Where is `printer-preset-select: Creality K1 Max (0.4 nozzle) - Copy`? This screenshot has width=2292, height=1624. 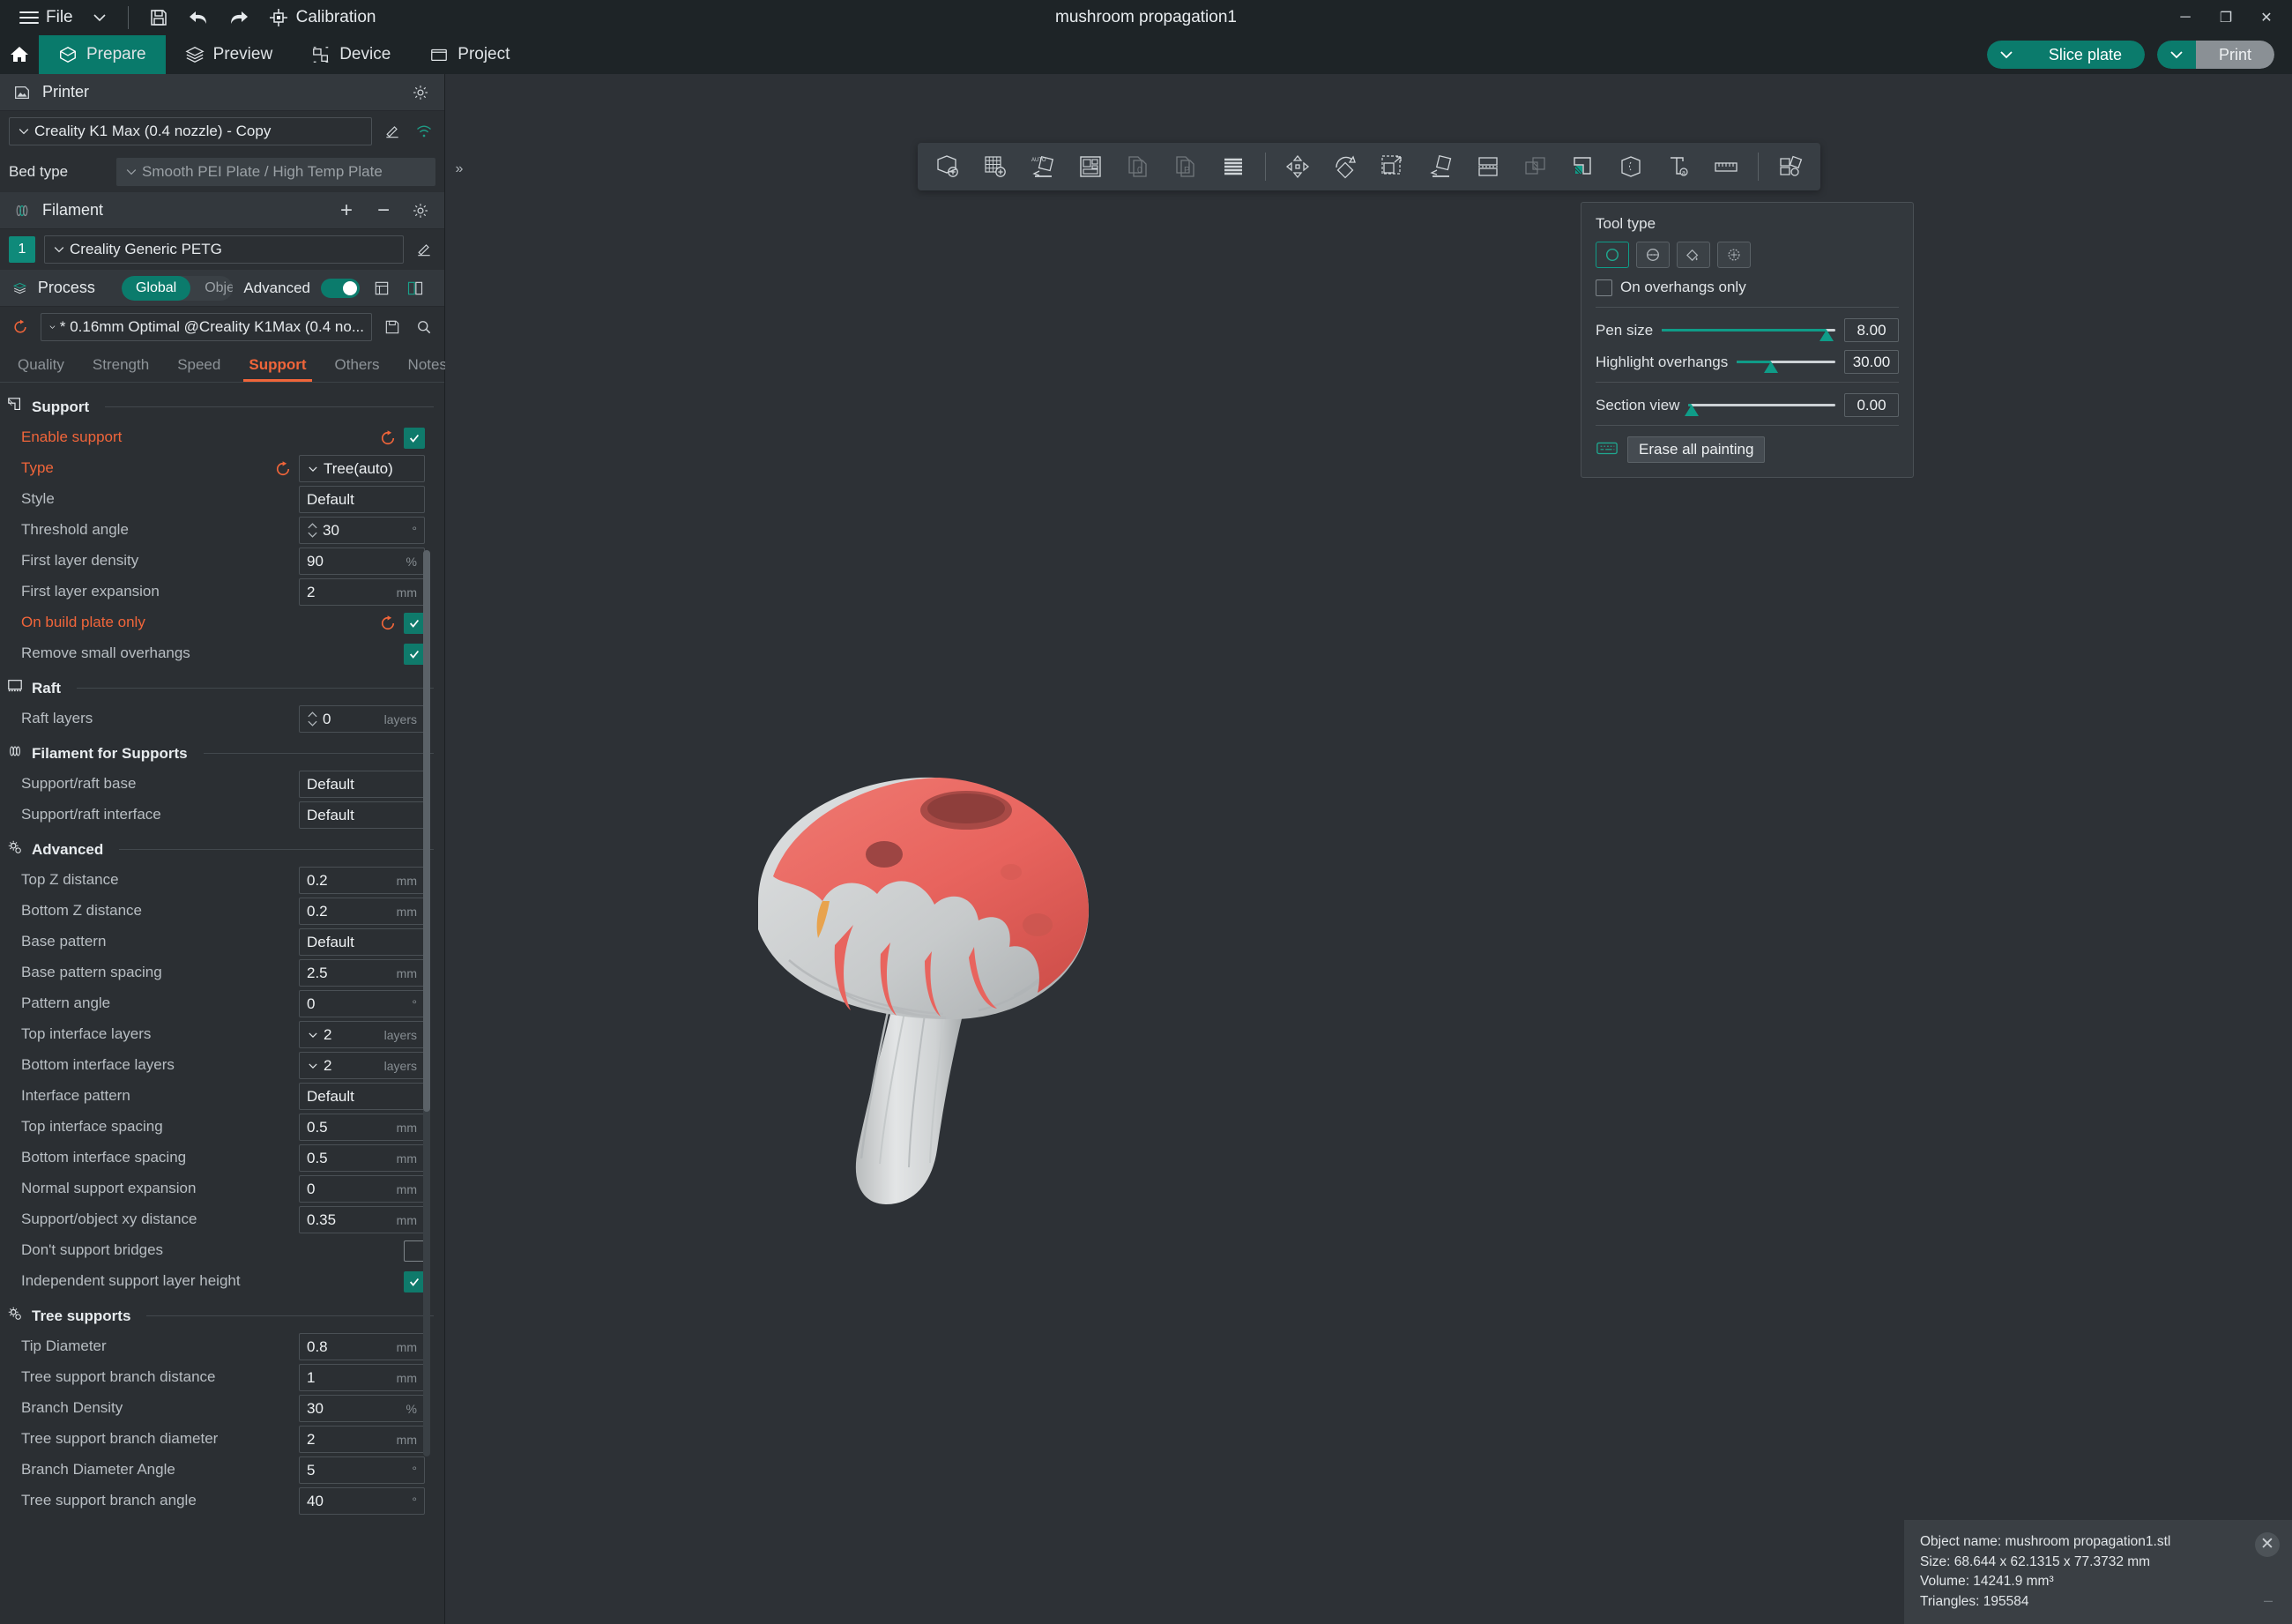 printer-preset-select: Creality K1 Max (0.4 nozzle) - Copy is located at coordinates (190, 131).